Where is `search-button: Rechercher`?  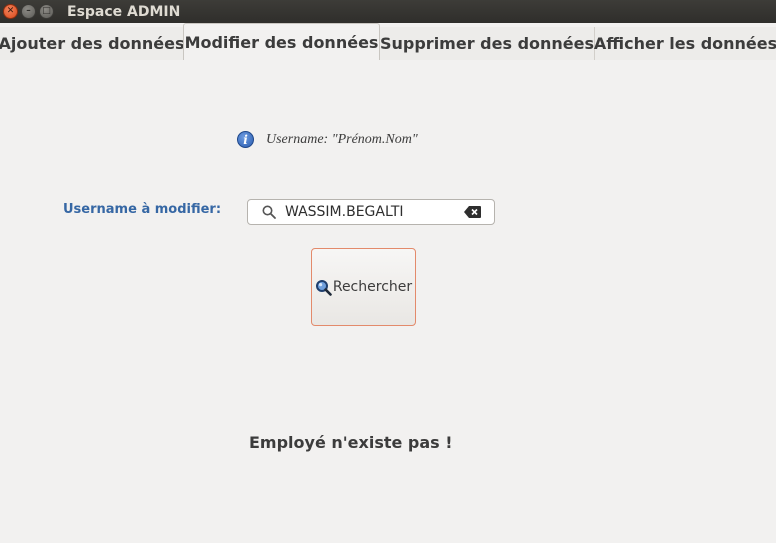 search-button: Rechercher is located at coordinates (363, 287).